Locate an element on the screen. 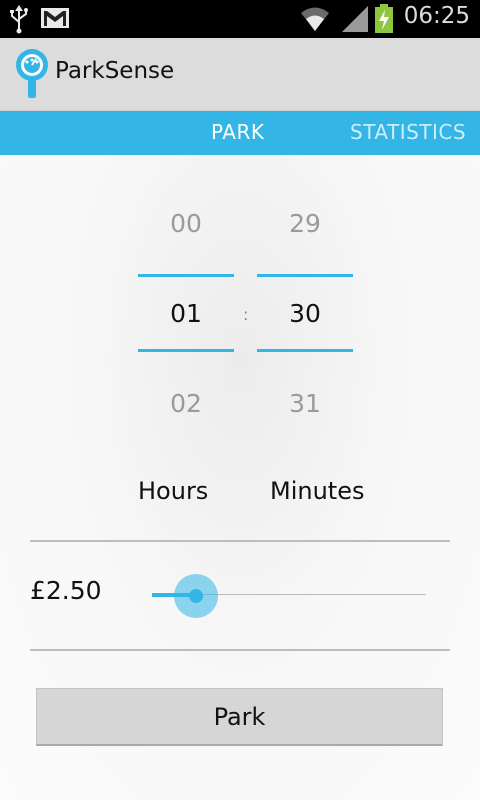 Image resolution: width=480 pixels, height=800 pixels. tab-bar: PARK STATISTICS is located at coordinates (240, 133).